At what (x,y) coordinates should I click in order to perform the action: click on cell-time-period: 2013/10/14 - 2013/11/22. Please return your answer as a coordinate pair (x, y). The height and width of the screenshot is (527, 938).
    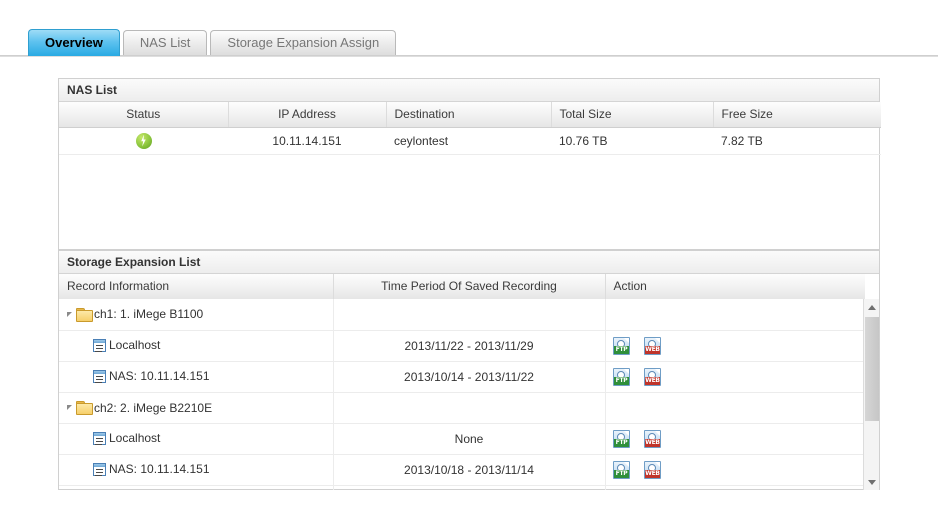
    Looking at the image, I should click on (469, 377).